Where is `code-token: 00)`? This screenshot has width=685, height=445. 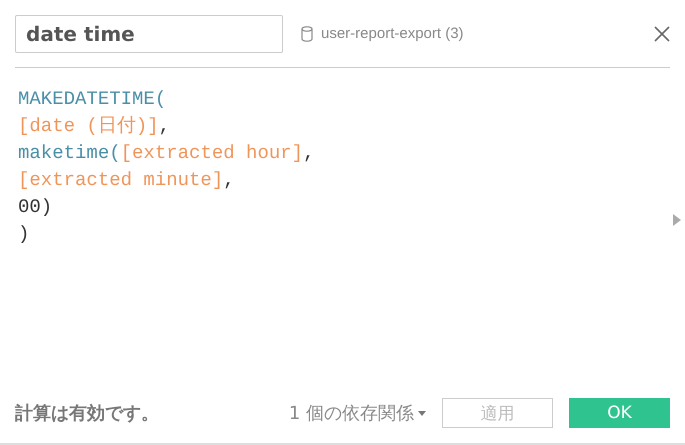
code-token: 00) is located at coordinates (35, 207).